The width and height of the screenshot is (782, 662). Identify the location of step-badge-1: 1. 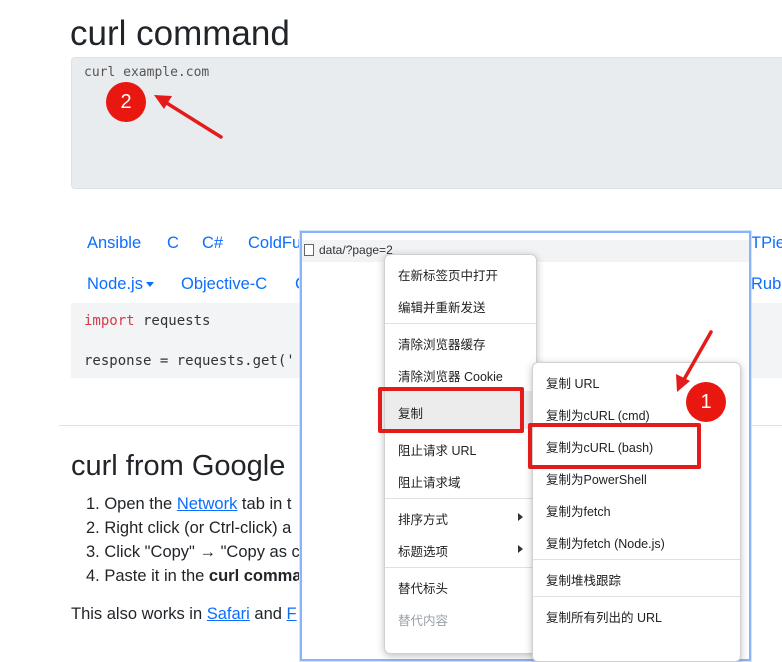
(706, 402).